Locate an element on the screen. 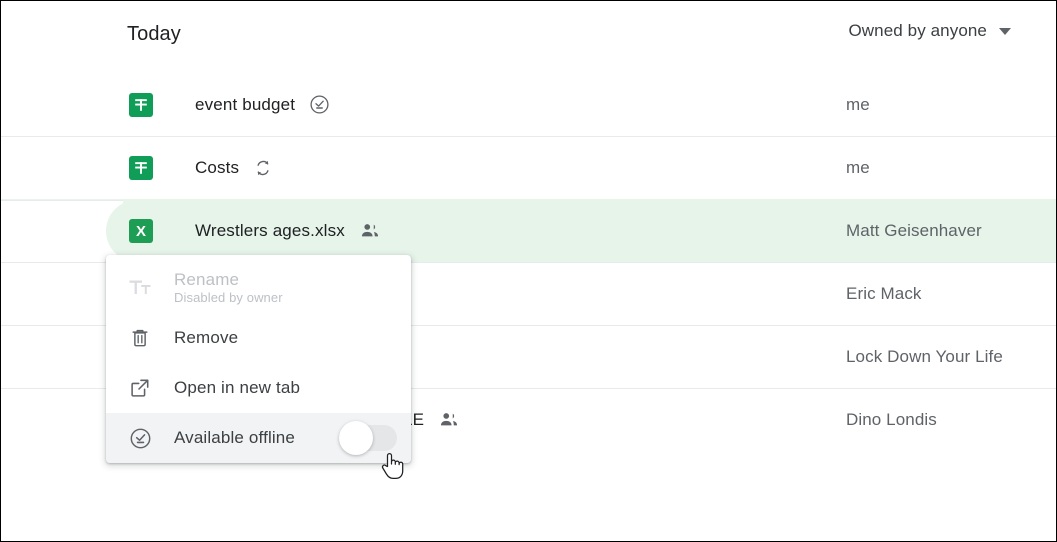 Image resolution: width=1057 pixels, height=542 pixels. chevron-down-icon is located at coordinates (1005, 31).